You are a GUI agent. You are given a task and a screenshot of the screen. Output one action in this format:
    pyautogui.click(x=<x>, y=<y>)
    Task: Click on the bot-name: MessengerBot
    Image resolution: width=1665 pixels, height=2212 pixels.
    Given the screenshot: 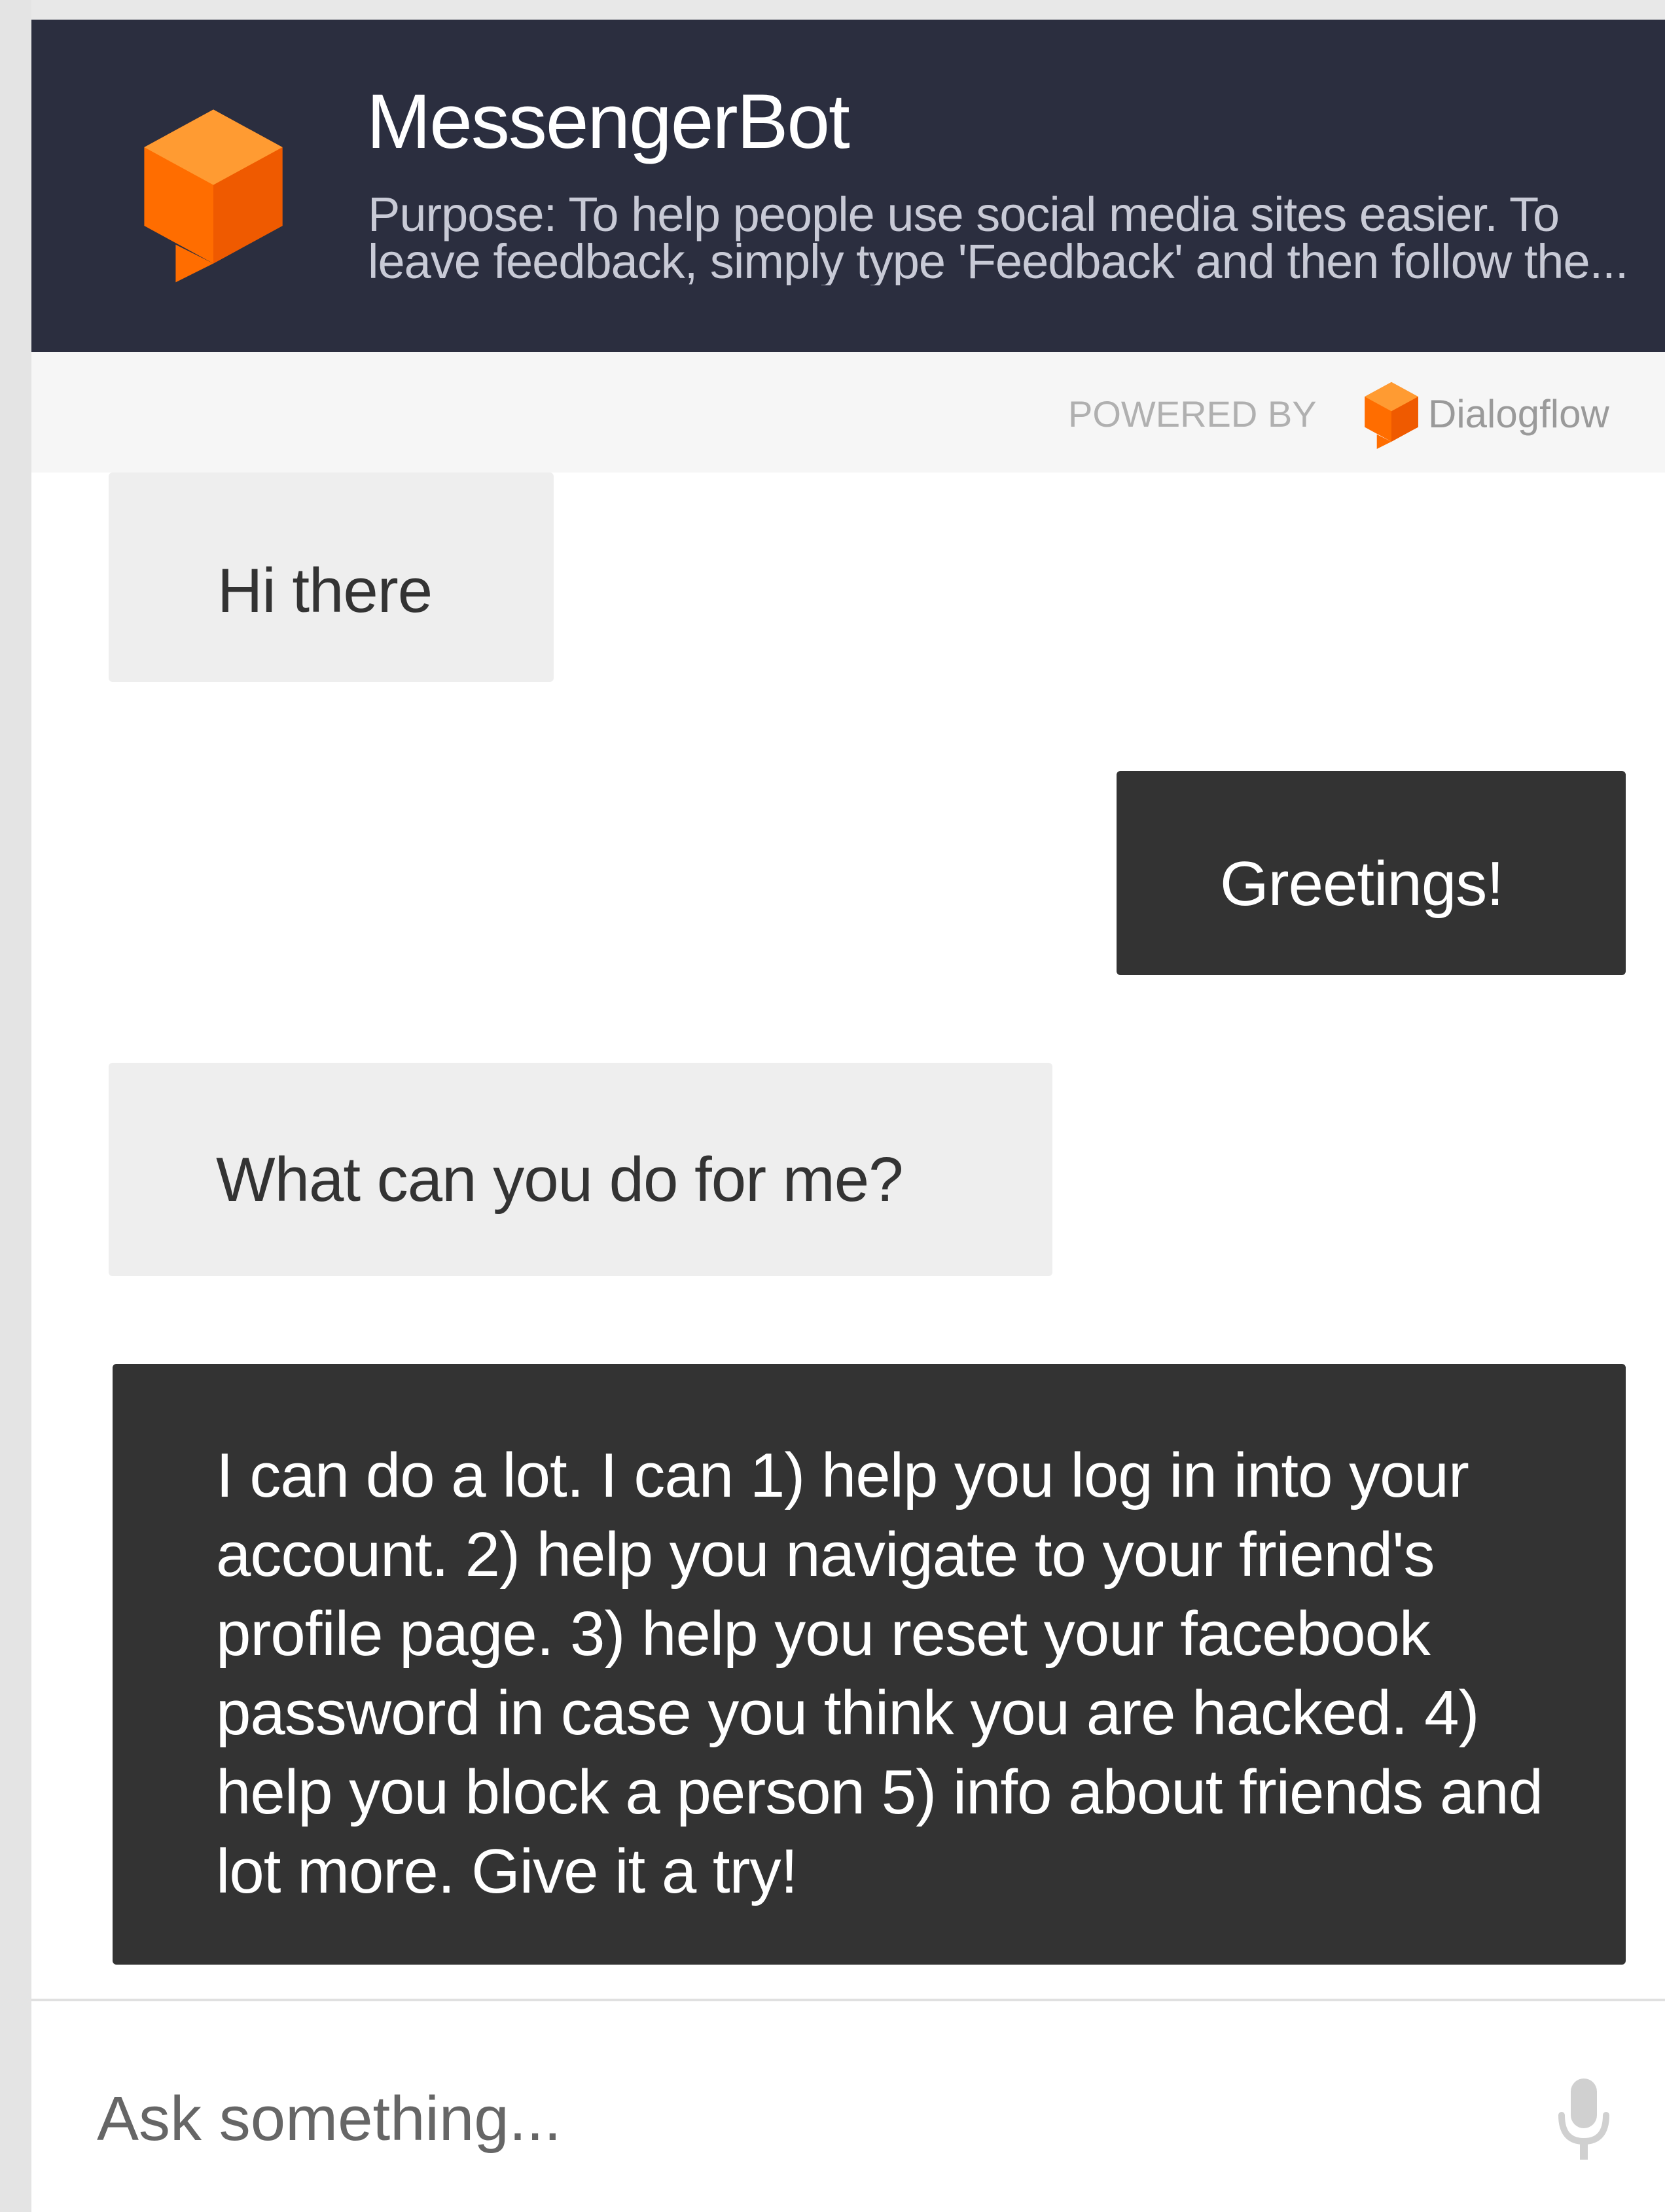 What is the action you would take?
    pyautogui.click(x=608, y=122)
    